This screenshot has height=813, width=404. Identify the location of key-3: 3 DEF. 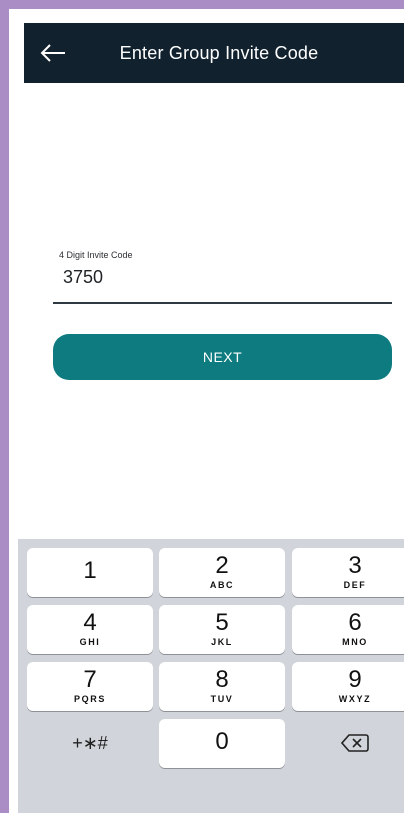
(348, 572).